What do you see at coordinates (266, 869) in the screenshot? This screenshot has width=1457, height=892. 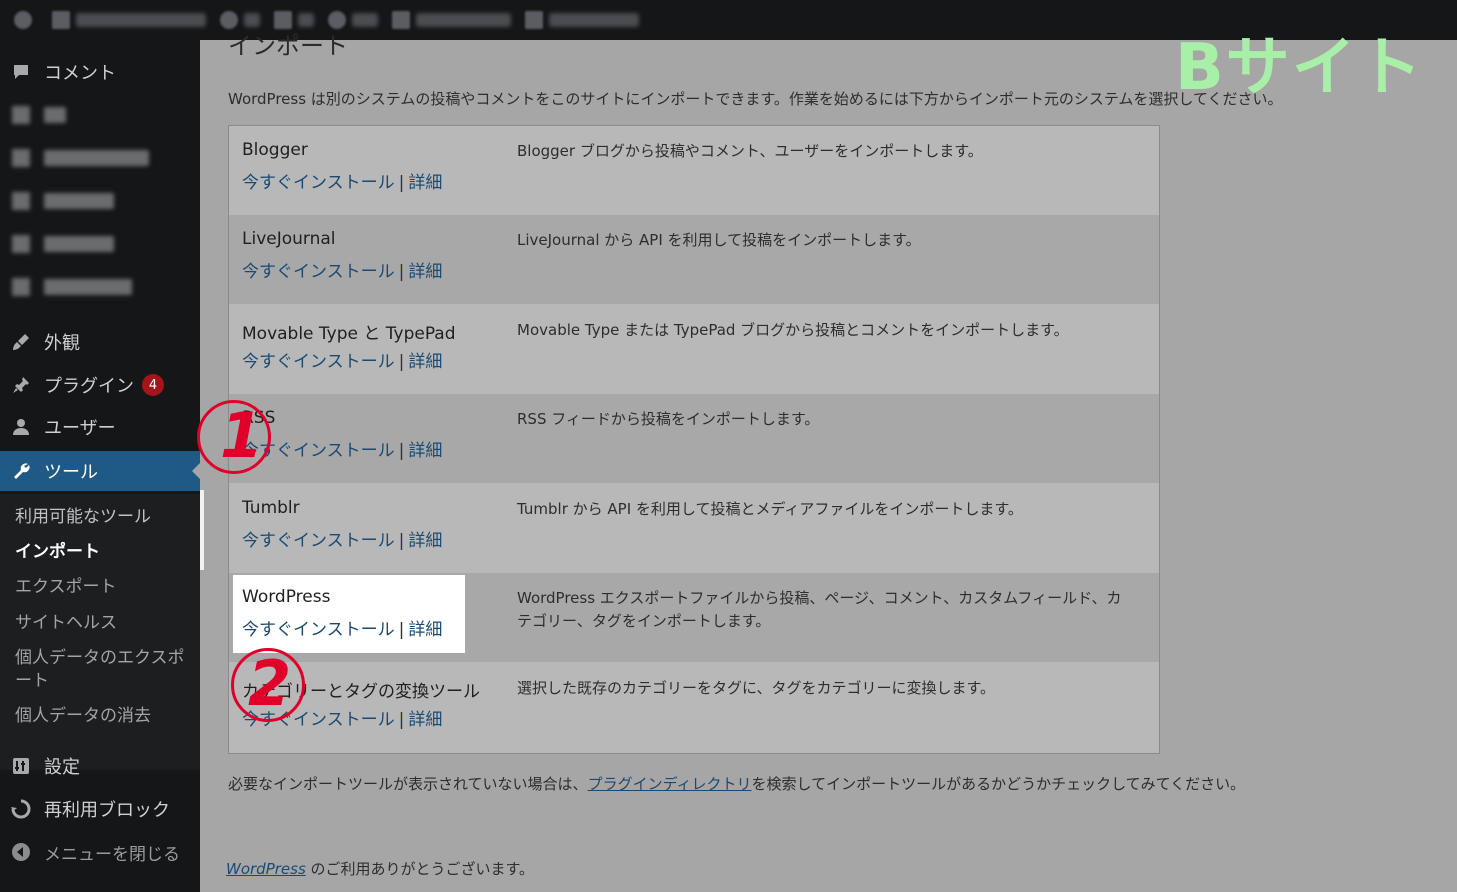 I see `wordpress-link: WordPress` at bounding box center [266, 869].